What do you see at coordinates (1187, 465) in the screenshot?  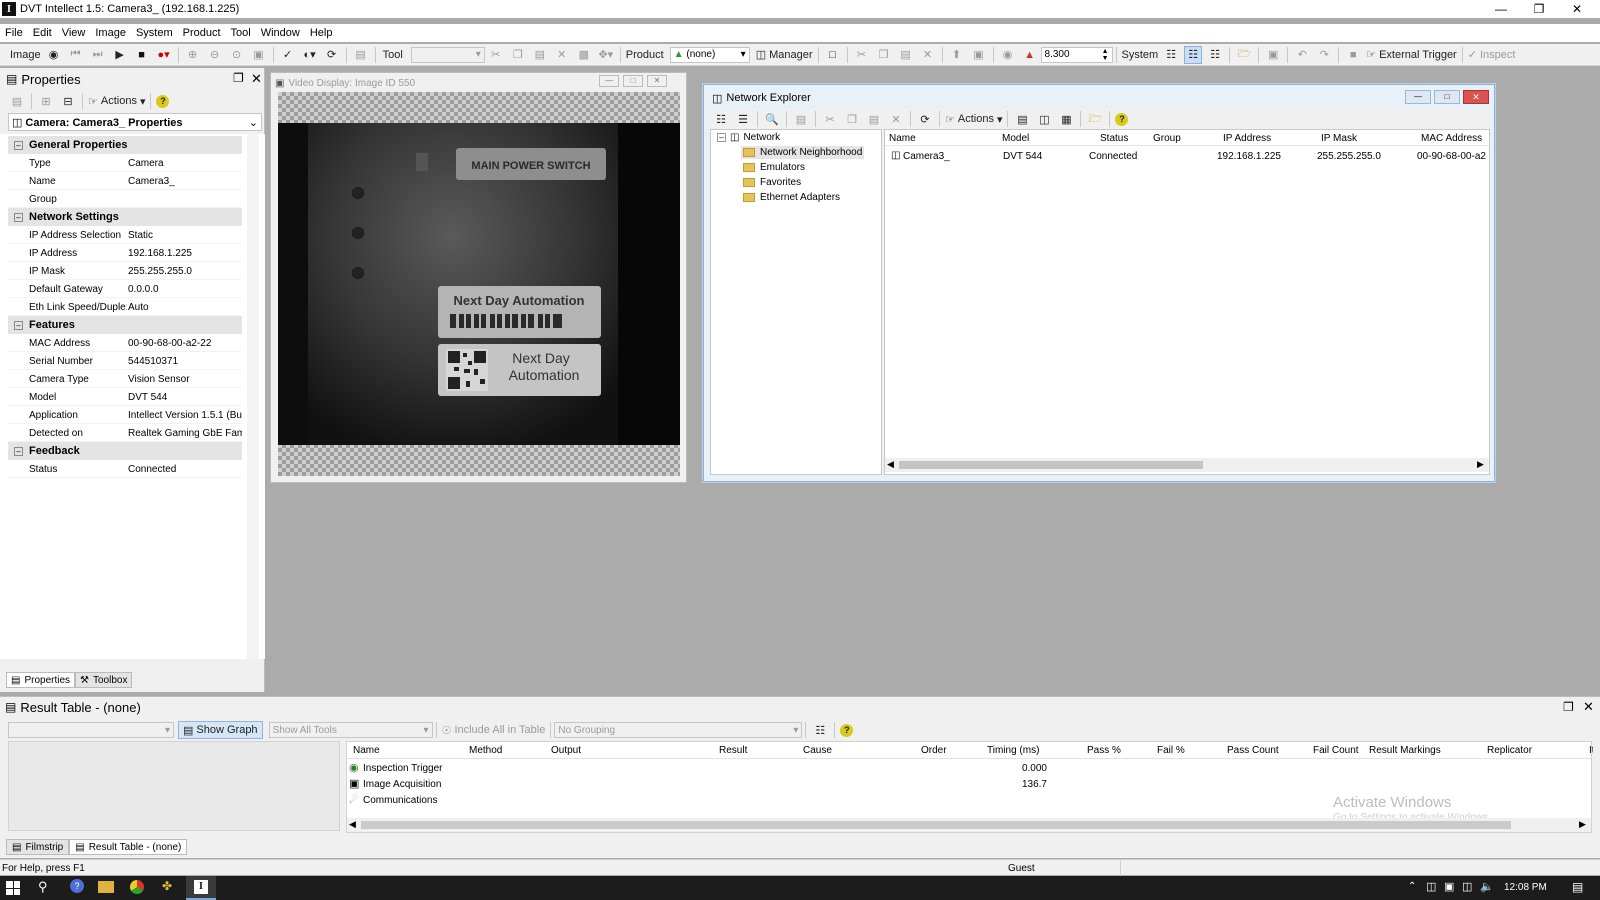 I see `horizontal-scrollbar: ◀ ▶` at bounding box center [1187, 465].